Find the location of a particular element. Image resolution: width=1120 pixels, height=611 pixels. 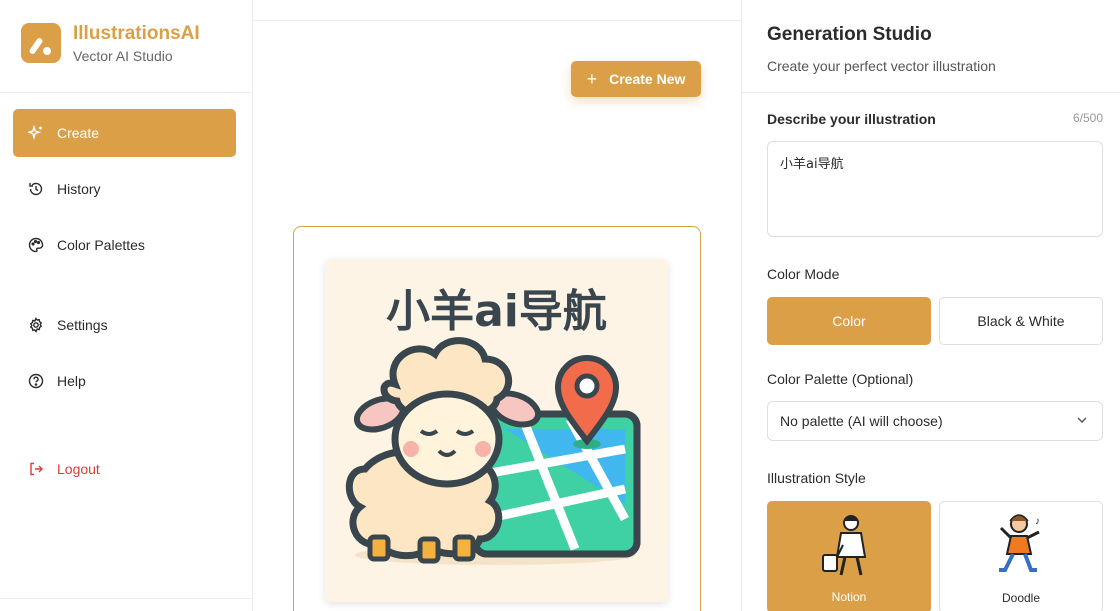

notion-style-thumbnail is located at coordinates (844, 545).